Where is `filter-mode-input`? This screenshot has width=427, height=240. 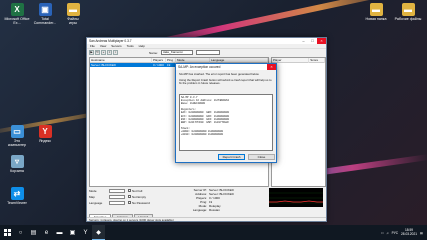 filter-mode-input is located at coordinates (117, 190).